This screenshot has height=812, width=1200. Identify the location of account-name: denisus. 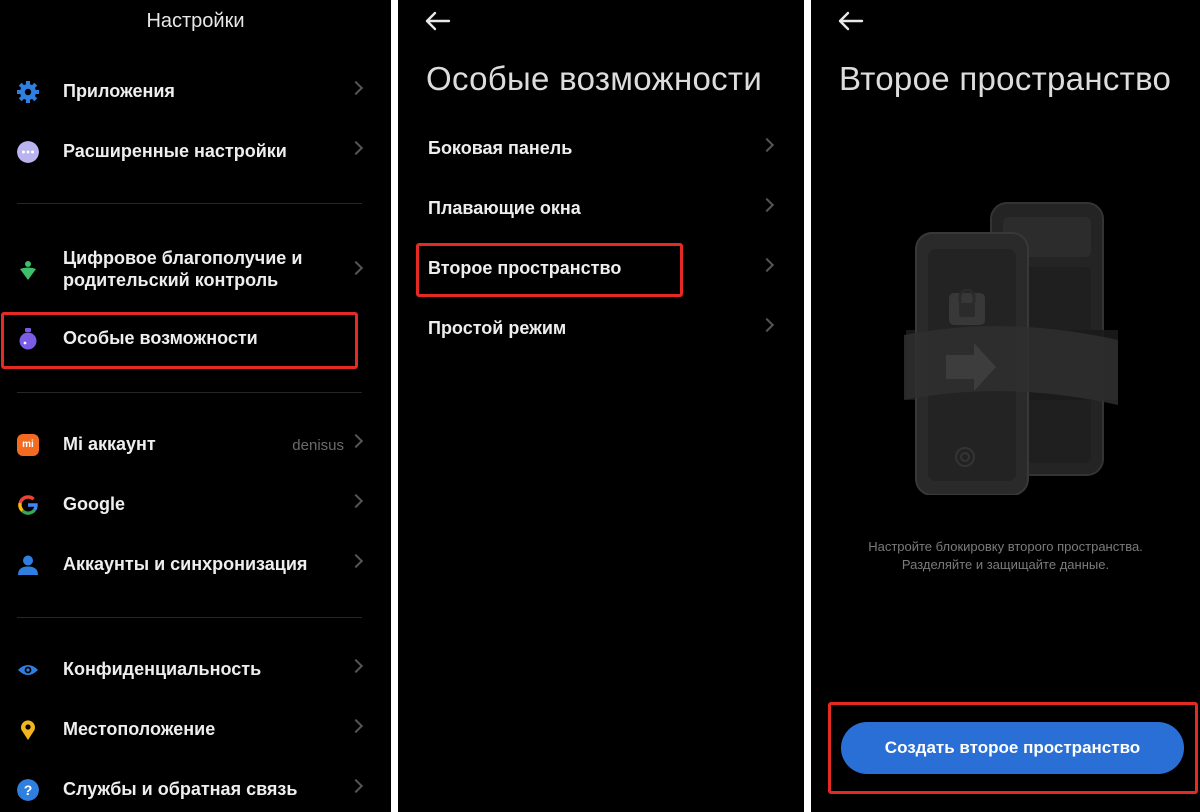
(318, 445).